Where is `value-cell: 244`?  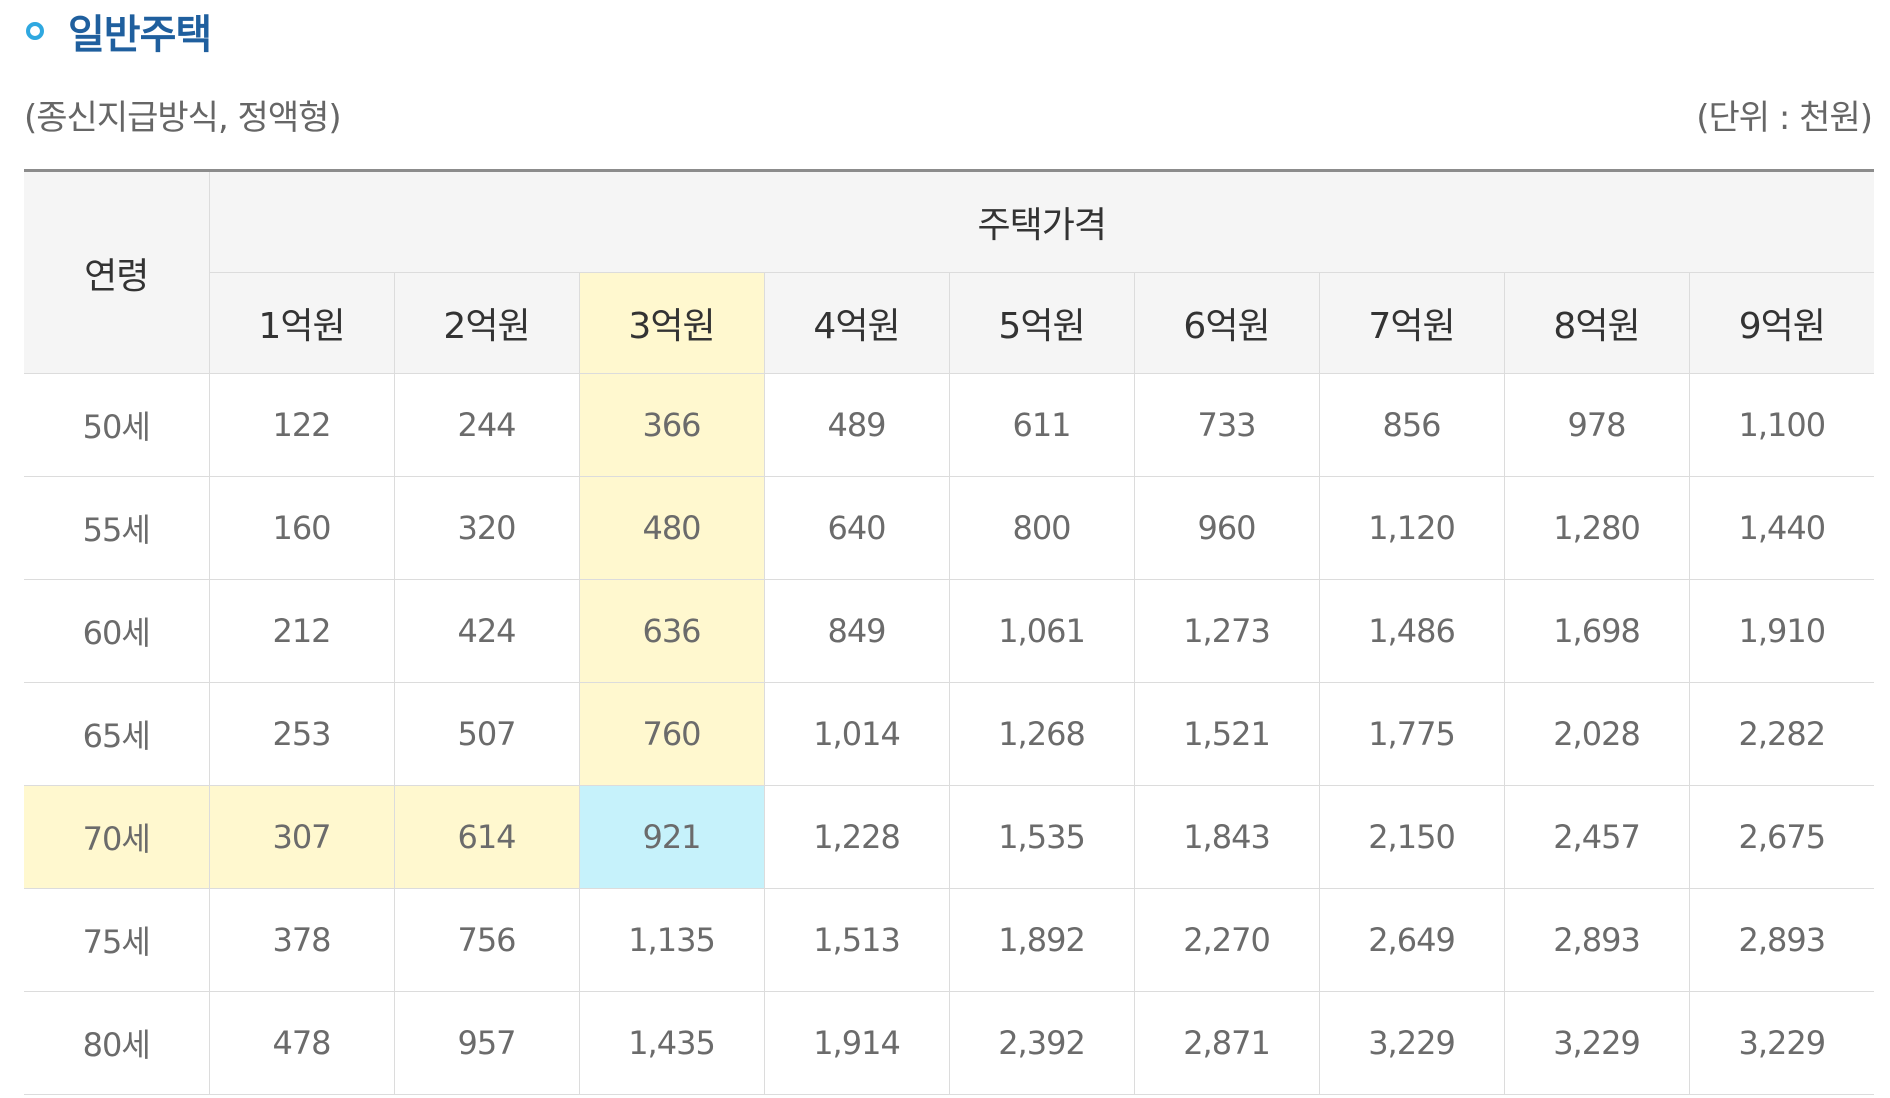 value-cell: 244 is located at coordinates (486, 425).